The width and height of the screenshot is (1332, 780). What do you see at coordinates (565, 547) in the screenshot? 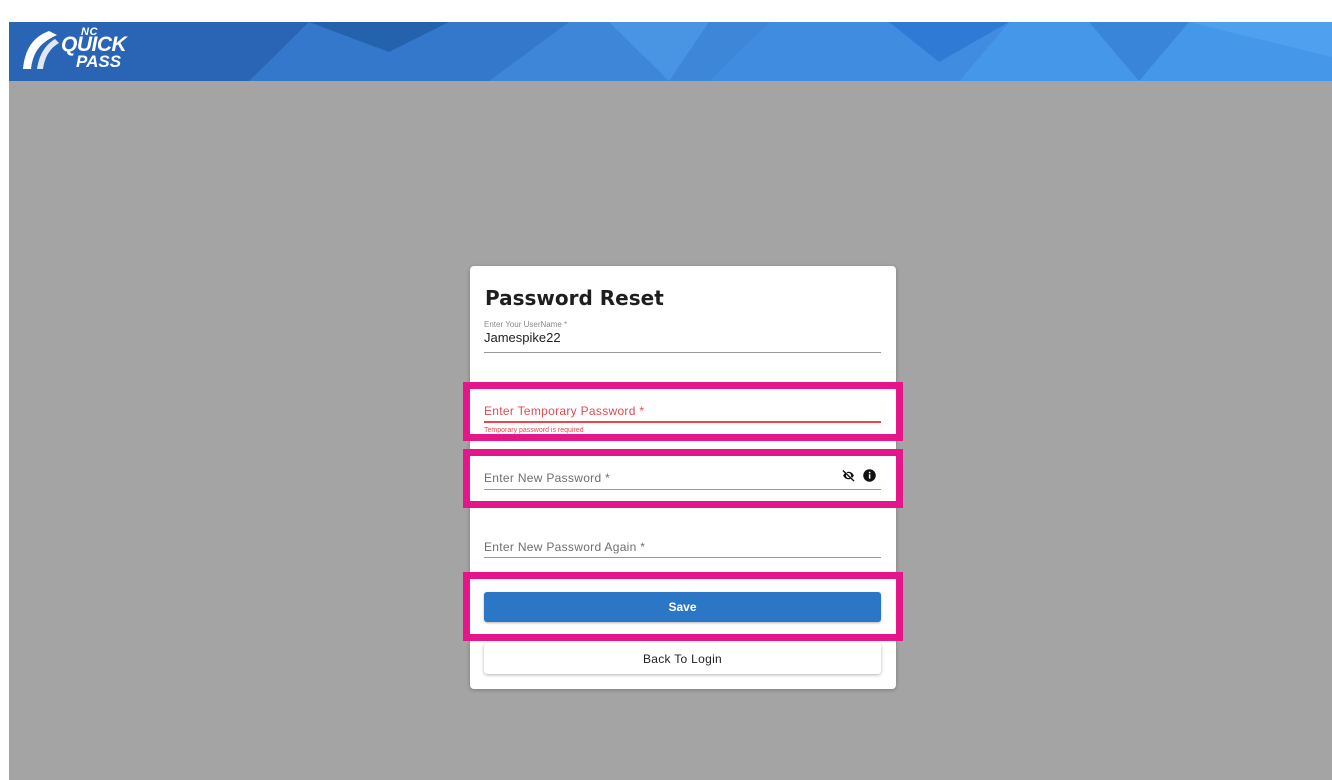
I see `new-password-again-placeholder: Enter New Password Again *` at bounding box center [565, 547].